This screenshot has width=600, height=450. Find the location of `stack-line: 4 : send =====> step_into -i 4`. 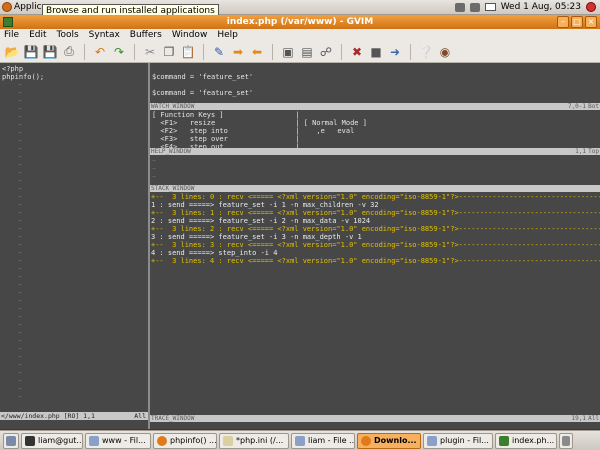

stack-line: 4 : send =====> step_into -i 4 is located at coordinates (375, 253).